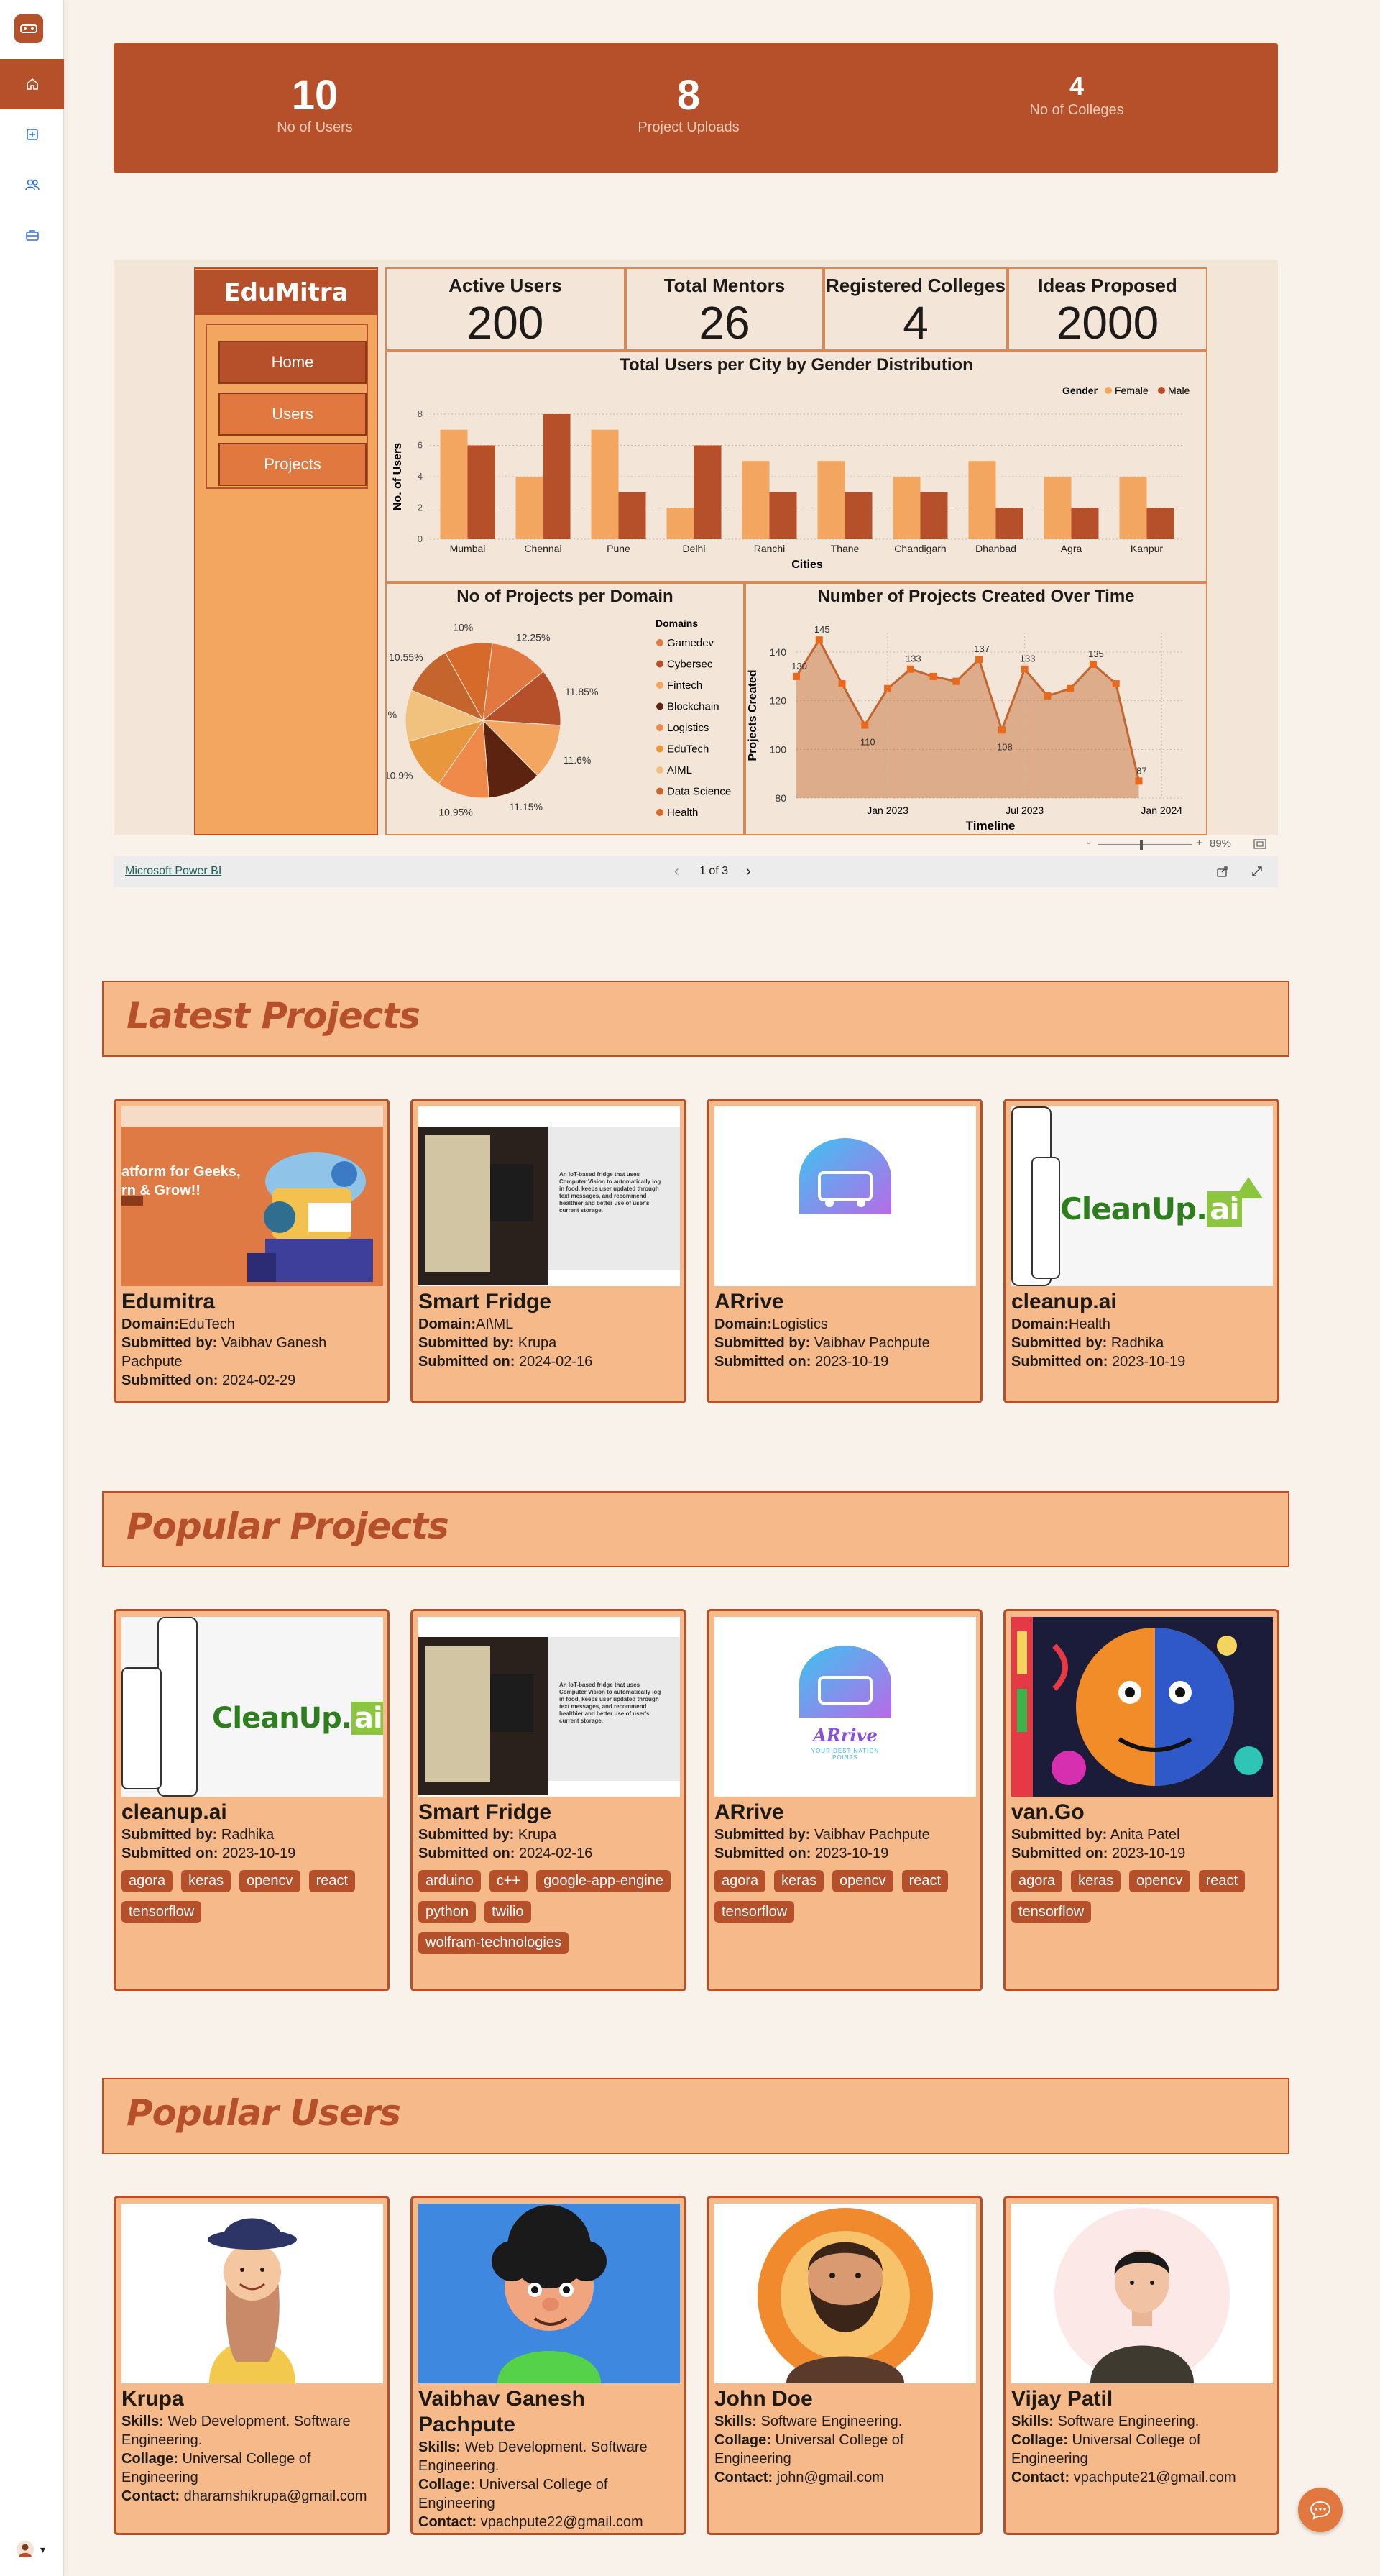 Image resolution: width=1380 pixels, height=2576 pixels. I want to click on zoom-controls: - + 89%, so click(1182, 845).